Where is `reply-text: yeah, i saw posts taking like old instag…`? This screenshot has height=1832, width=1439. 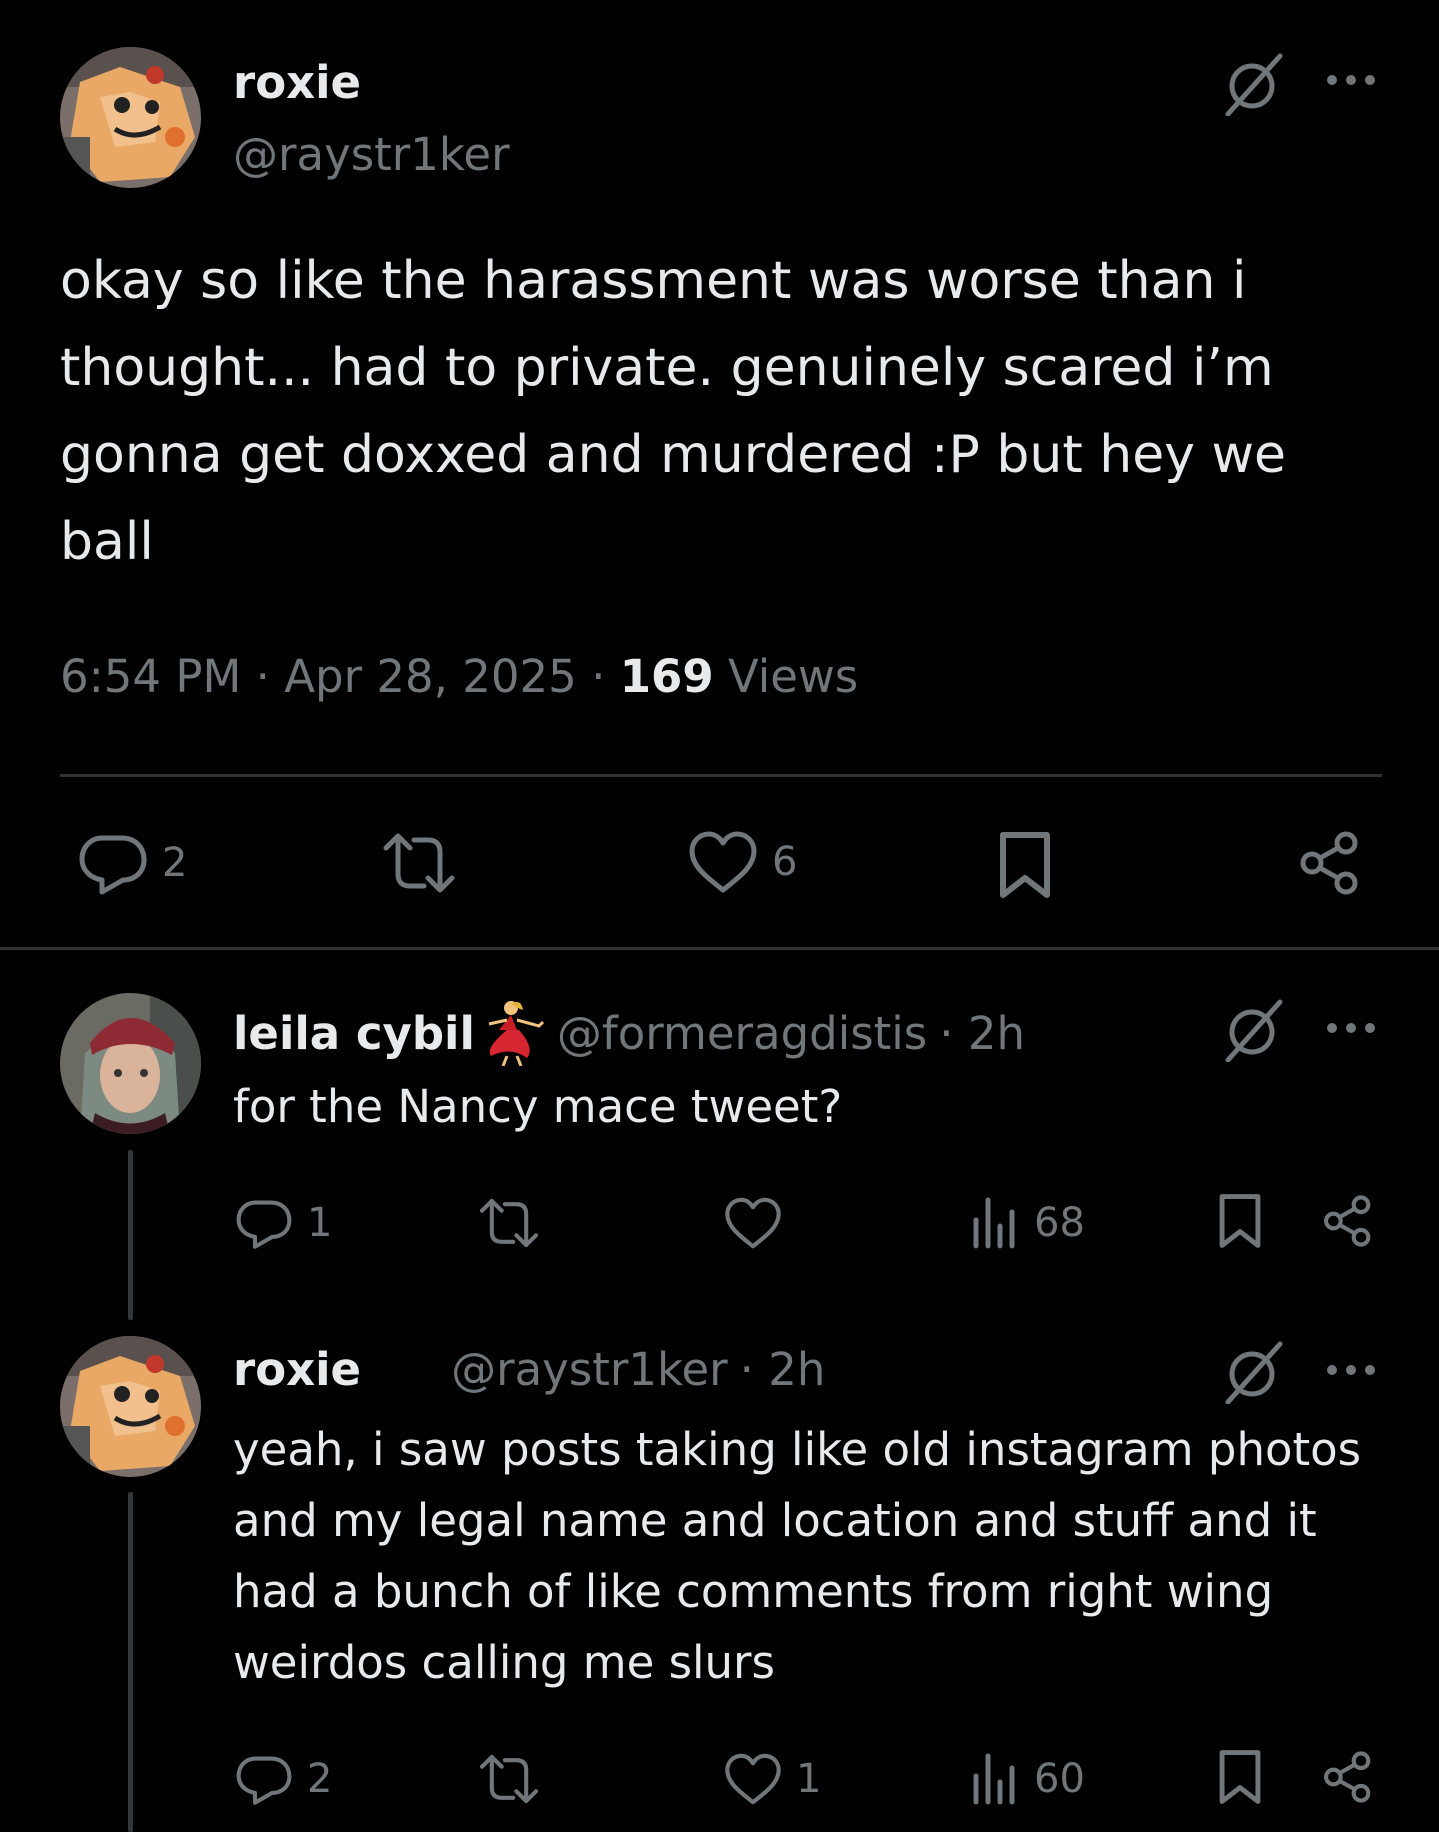
reply-text: yeah, i saw posts taking like old instag… is located at coordinates (797, 1556).